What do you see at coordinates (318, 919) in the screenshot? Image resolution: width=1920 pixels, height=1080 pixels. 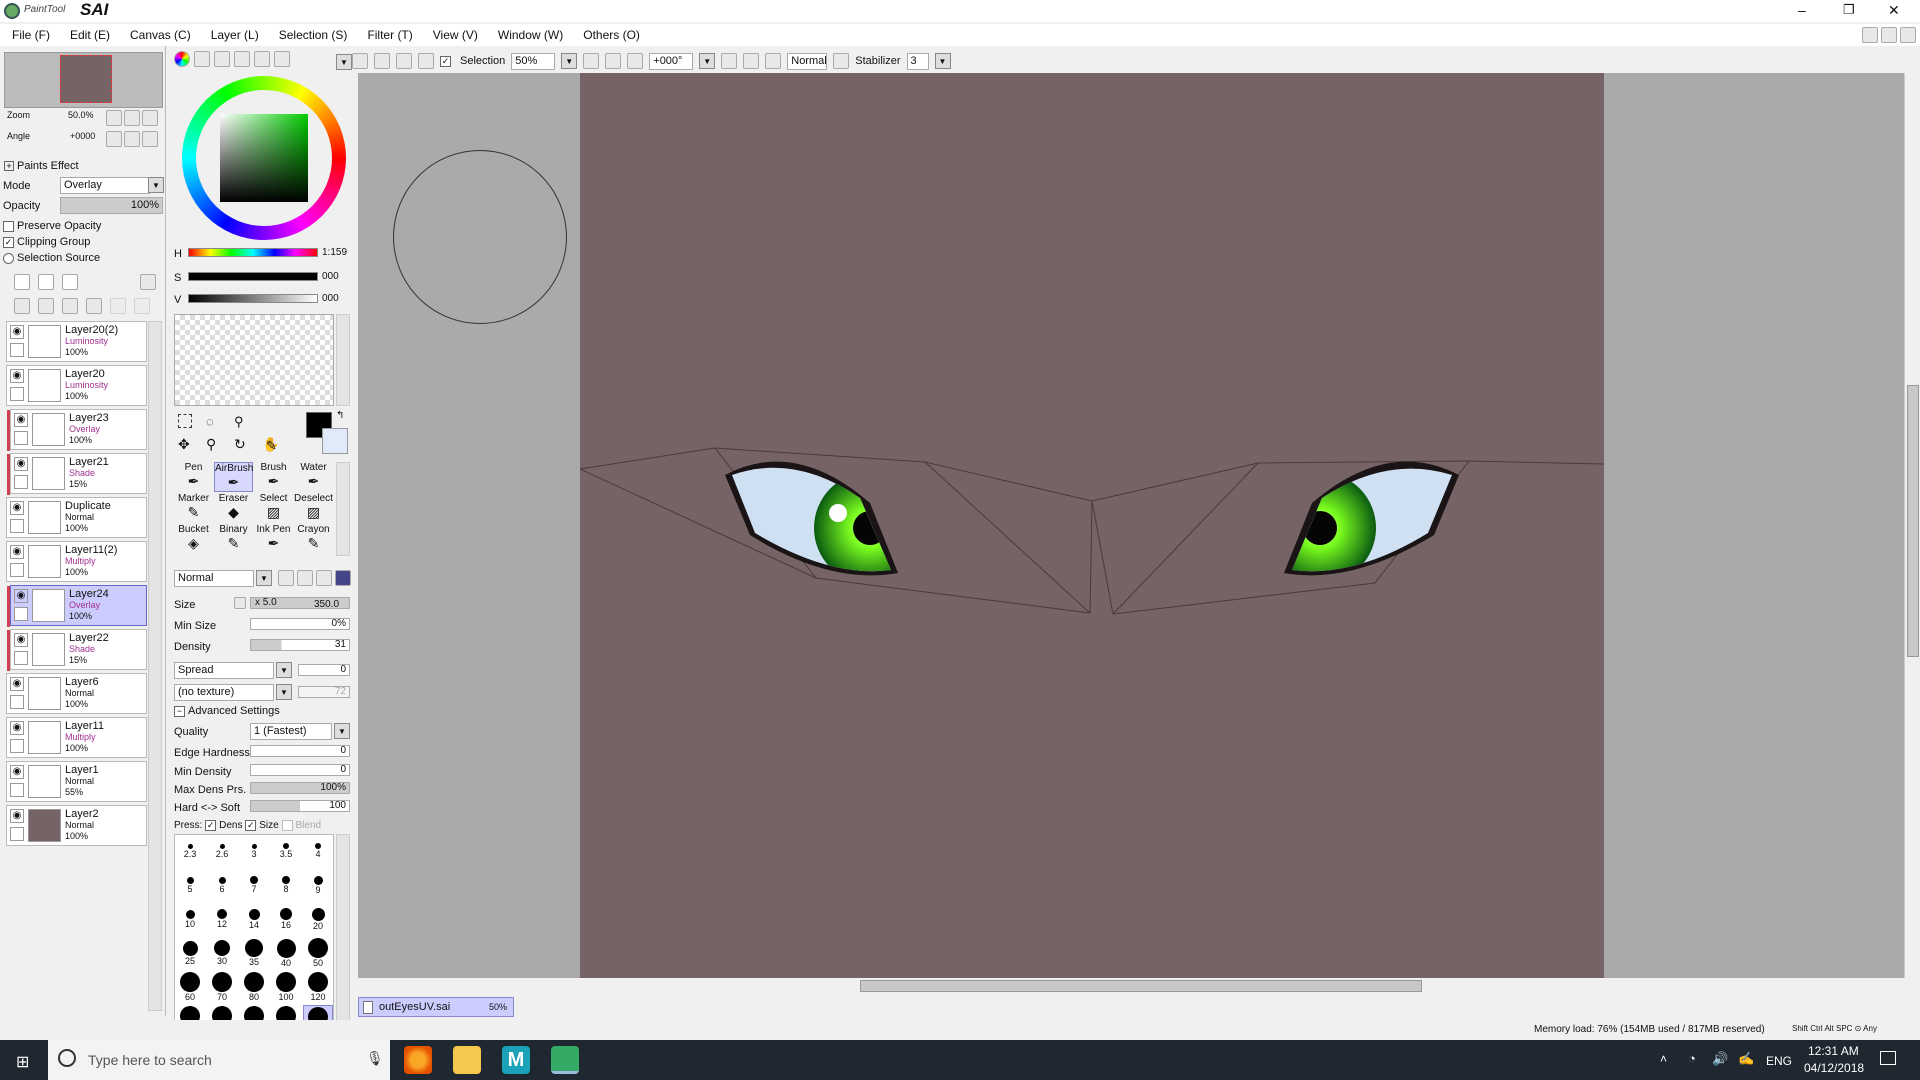 I see `brush-size-preset: 20` at bounding box center [318, 919].